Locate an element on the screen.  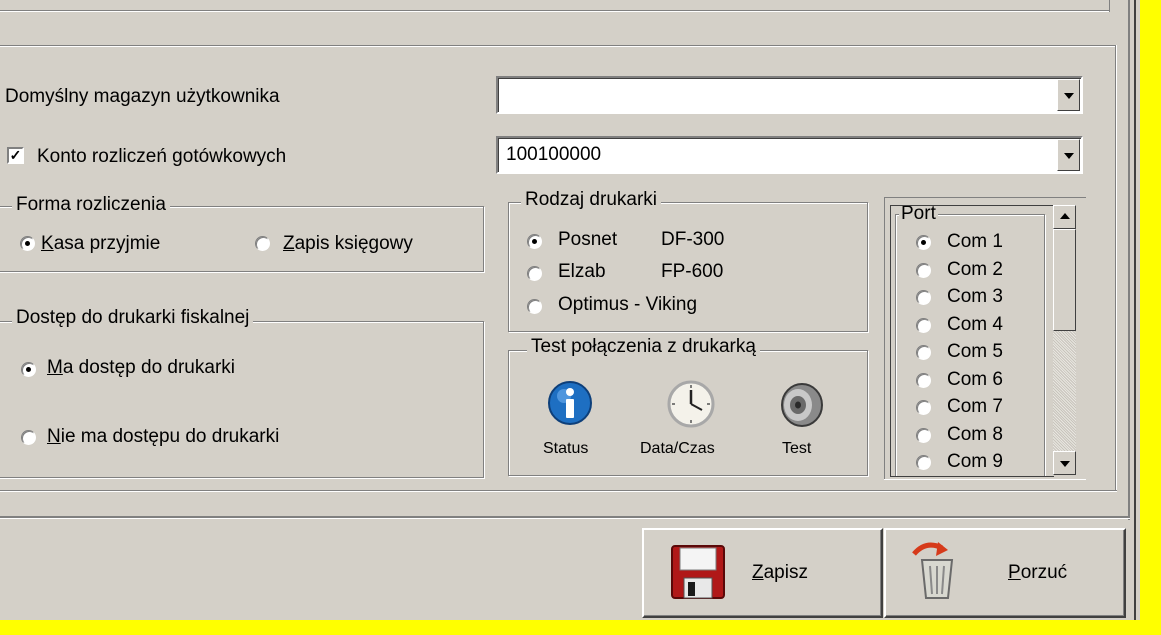
nie-ma-dostepu-label-rest: ie ma dostępu do drukarki is located at coordinates (170, 436).